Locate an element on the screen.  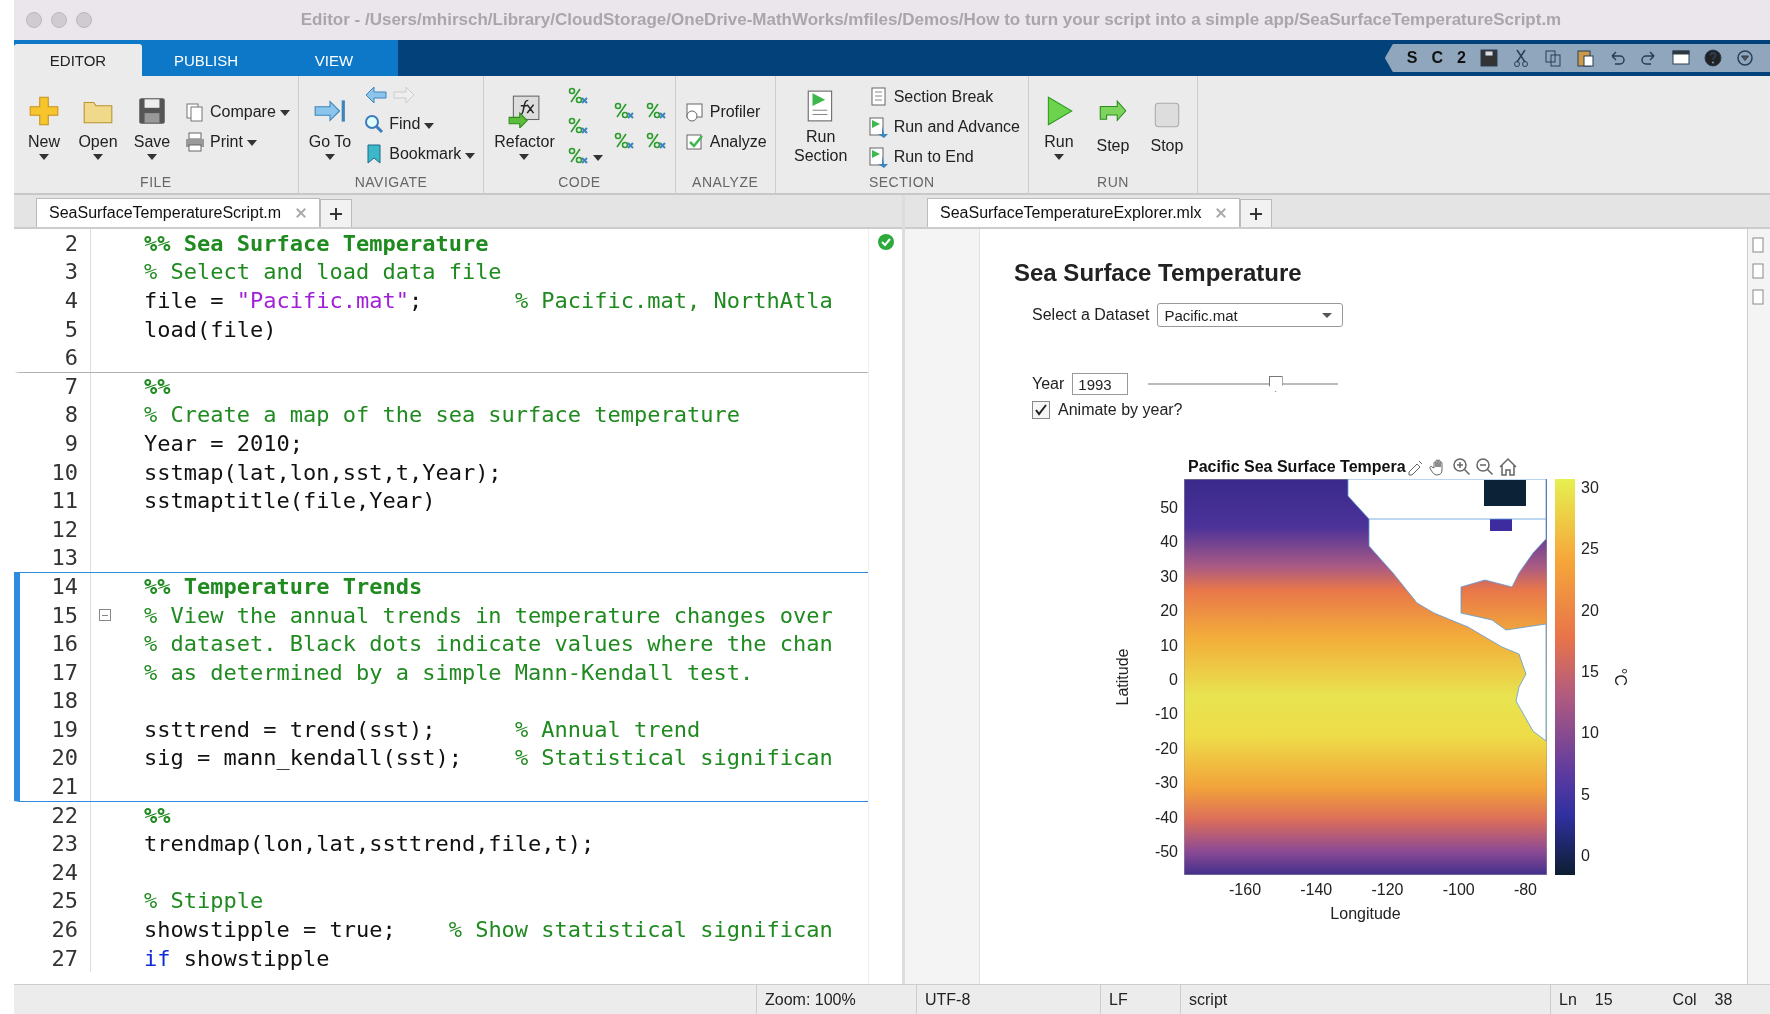
zoom-out-icon is located at coordinates (1484, 467).